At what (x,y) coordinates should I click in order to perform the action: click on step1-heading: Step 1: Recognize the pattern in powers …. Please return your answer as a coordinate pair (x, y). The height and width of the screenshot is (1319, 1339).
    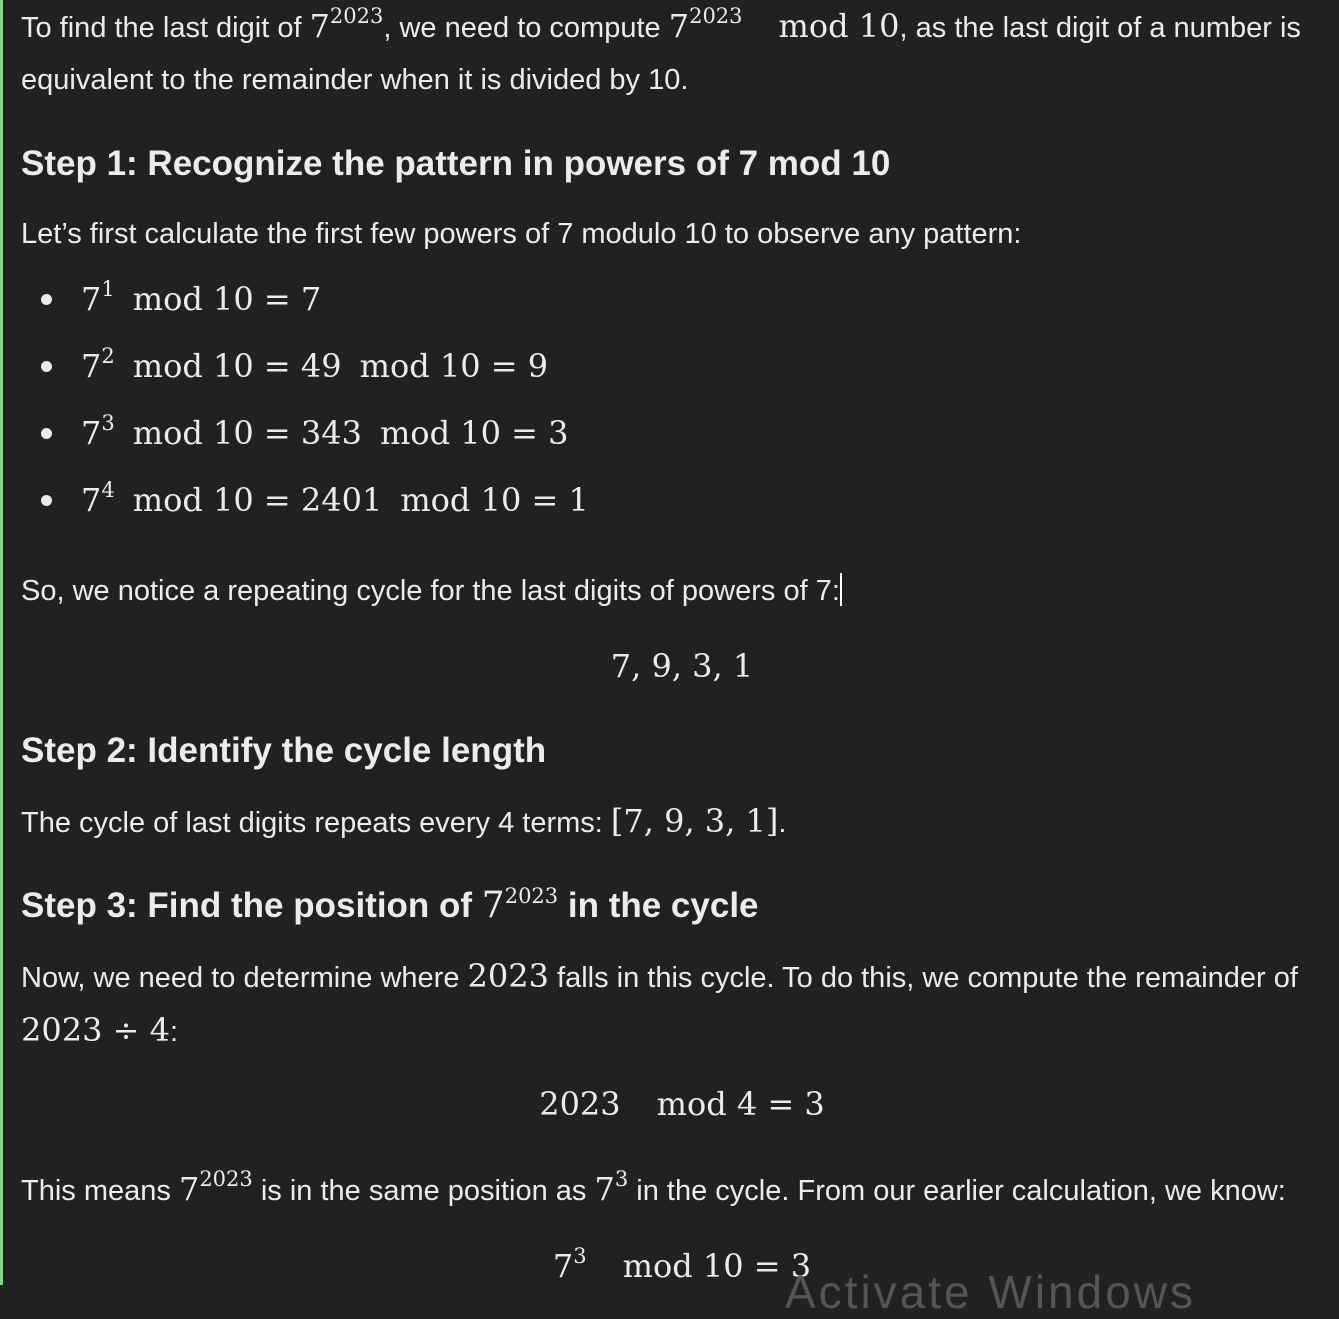
    Looking at the image, I should click on (456, 163).